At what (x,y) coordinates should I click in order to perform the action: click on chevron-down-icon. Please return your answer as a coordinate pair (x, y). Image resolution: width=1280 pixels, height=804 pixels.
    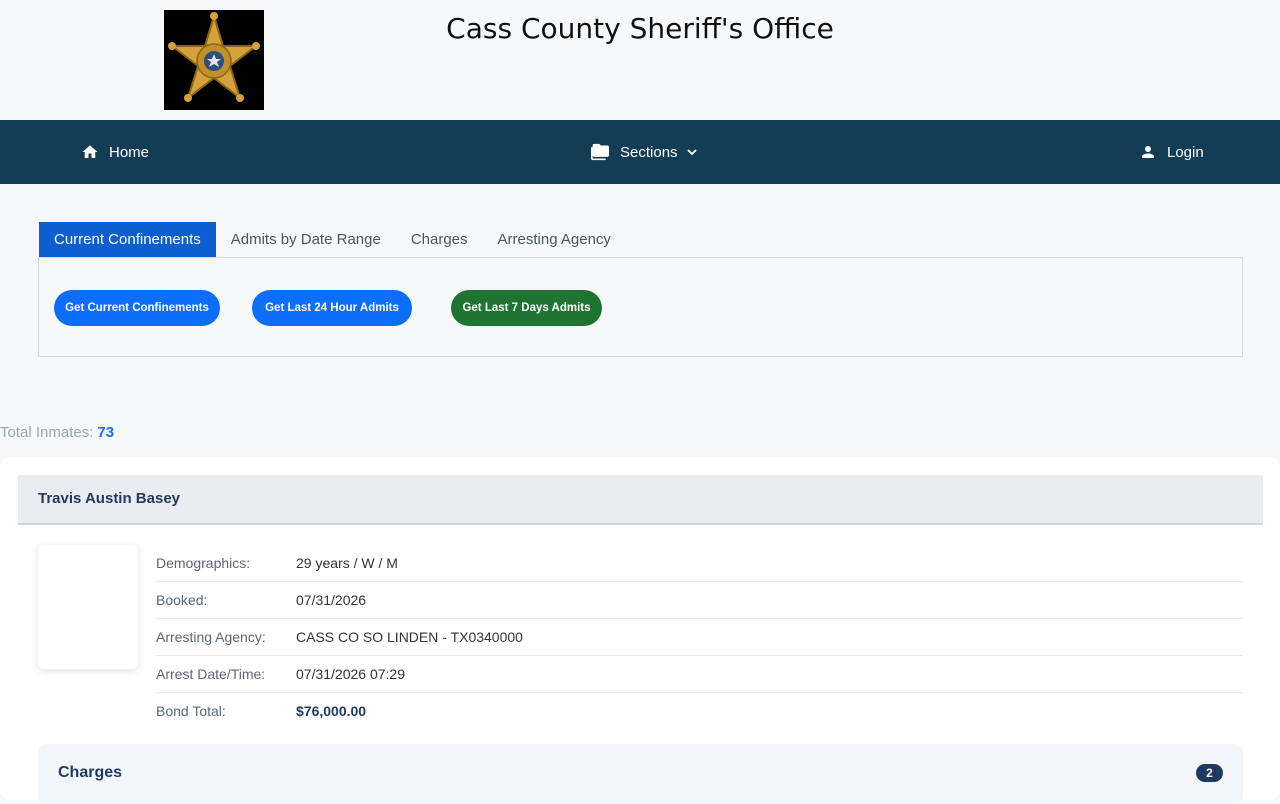
    Looking at the image, I should click on (692, 152).